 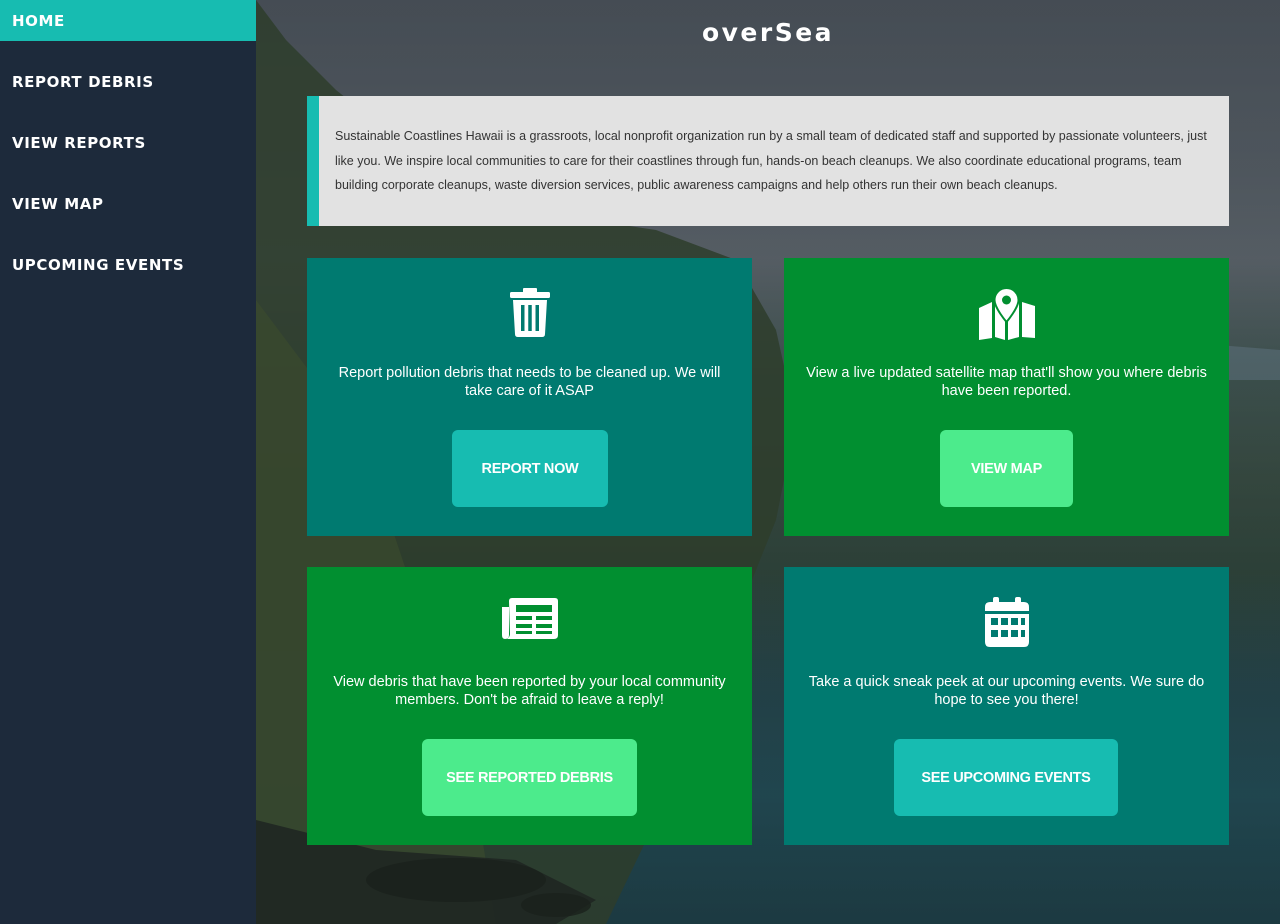 What do you see at coordinates (529, 777) in the screenshot?
I see `see-reported-debris-button: SEE REPORTED DEBRIS` at bounding box center [529, 777].